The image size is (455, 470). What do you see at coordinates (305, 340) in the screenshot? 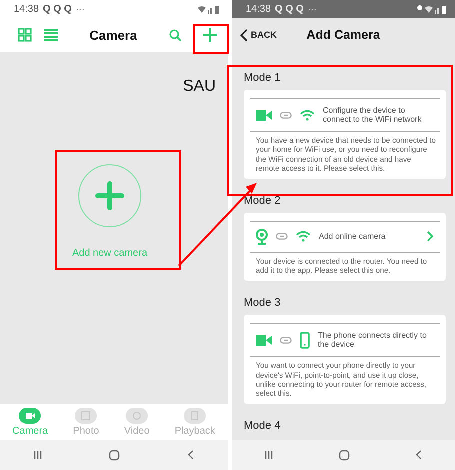
I see `phone-icon` at bounding box center [305, 340].